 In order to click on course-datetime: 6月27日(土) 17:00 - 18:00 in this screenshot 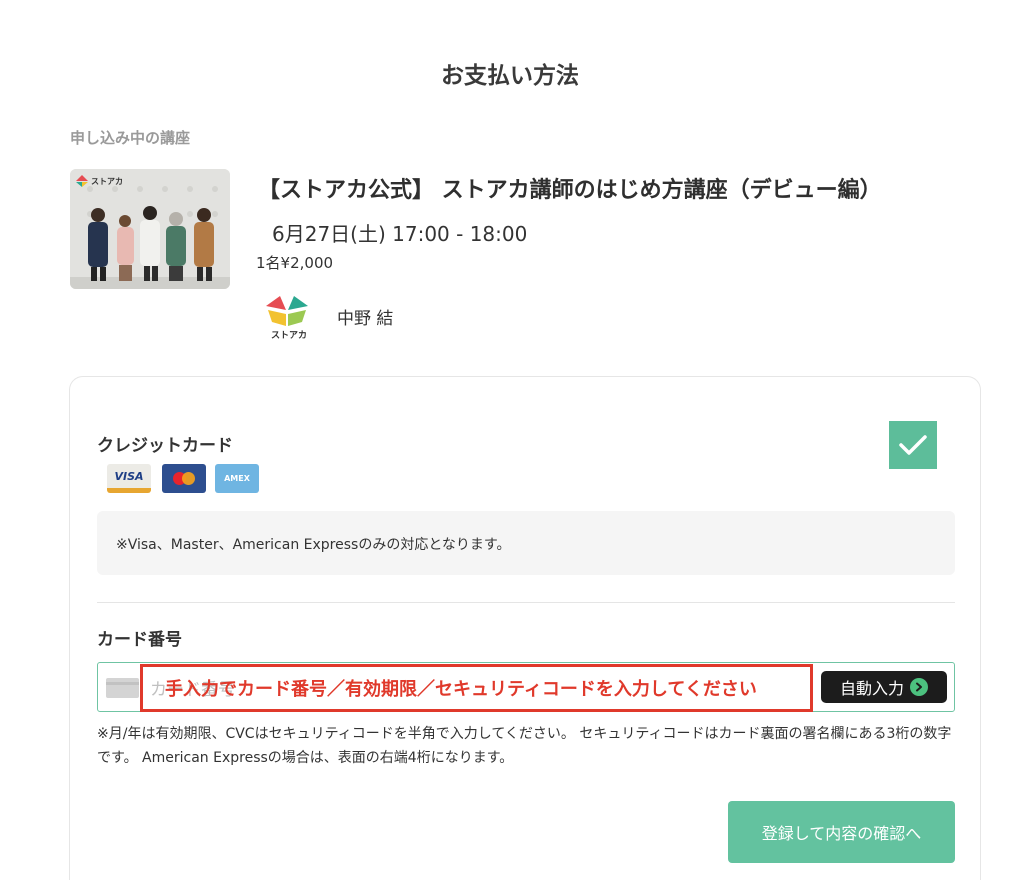, I will do `click(400, 234)`.